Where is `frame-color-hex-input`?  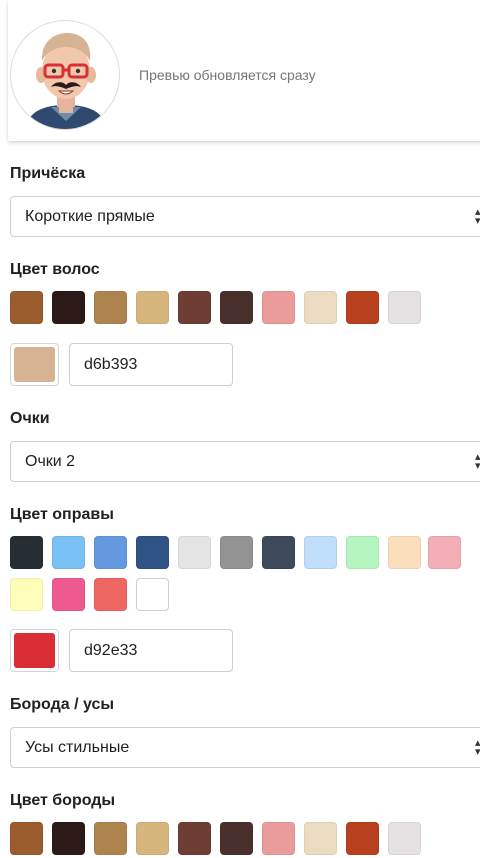 frame-color-hex-input is located at coordinates (151, 650).